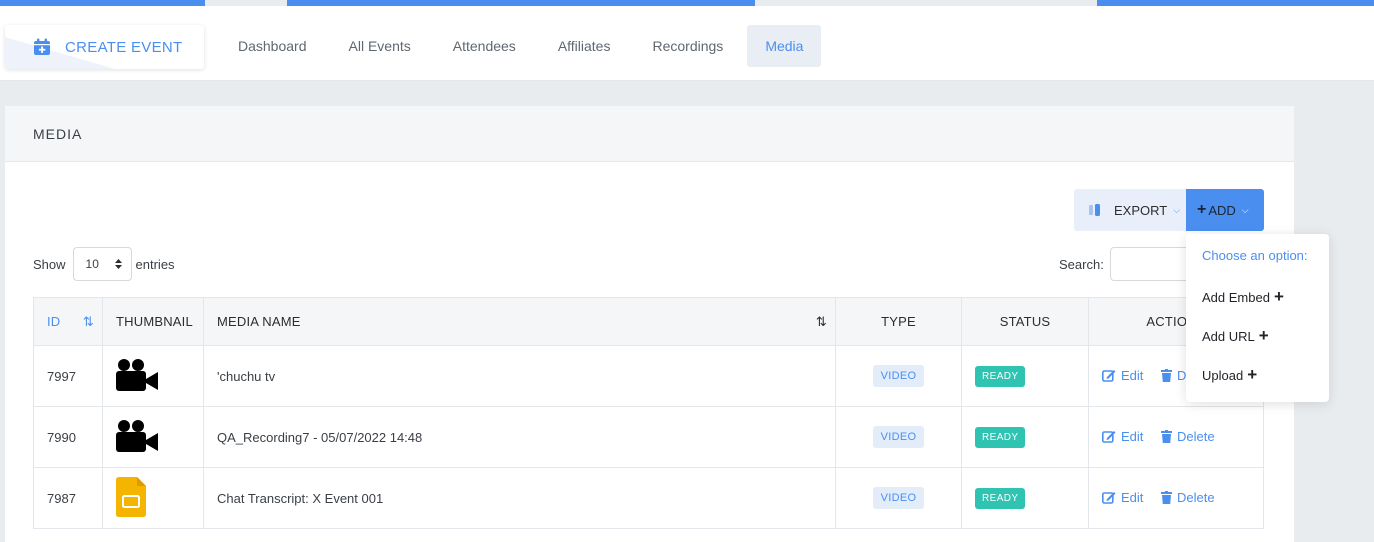 The height and width of the screenshot is (542, 1374). I want to click on nav-media: Media, so click(784, 46).